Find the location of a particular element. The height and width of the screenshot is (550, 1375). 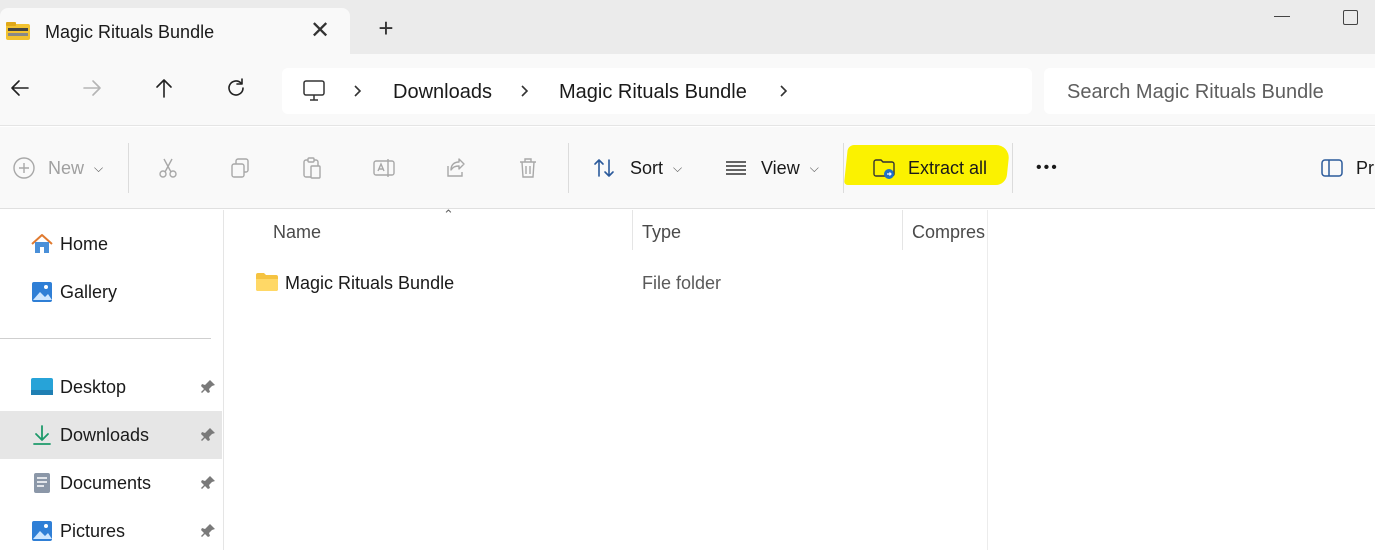

sidebar-item-documents: Documents is located at coordinates (111, 483).